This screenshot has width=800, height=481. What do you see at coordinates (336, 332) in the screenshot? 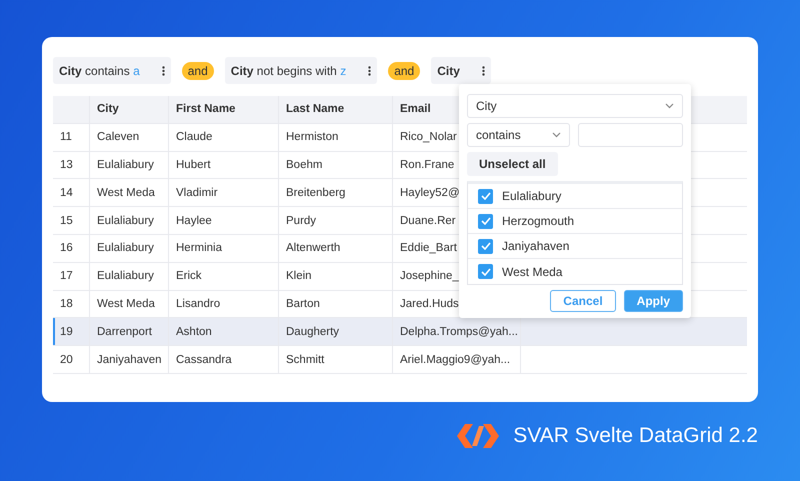
I see `table-cell: Daugherty` at bounding box center [336, 332].